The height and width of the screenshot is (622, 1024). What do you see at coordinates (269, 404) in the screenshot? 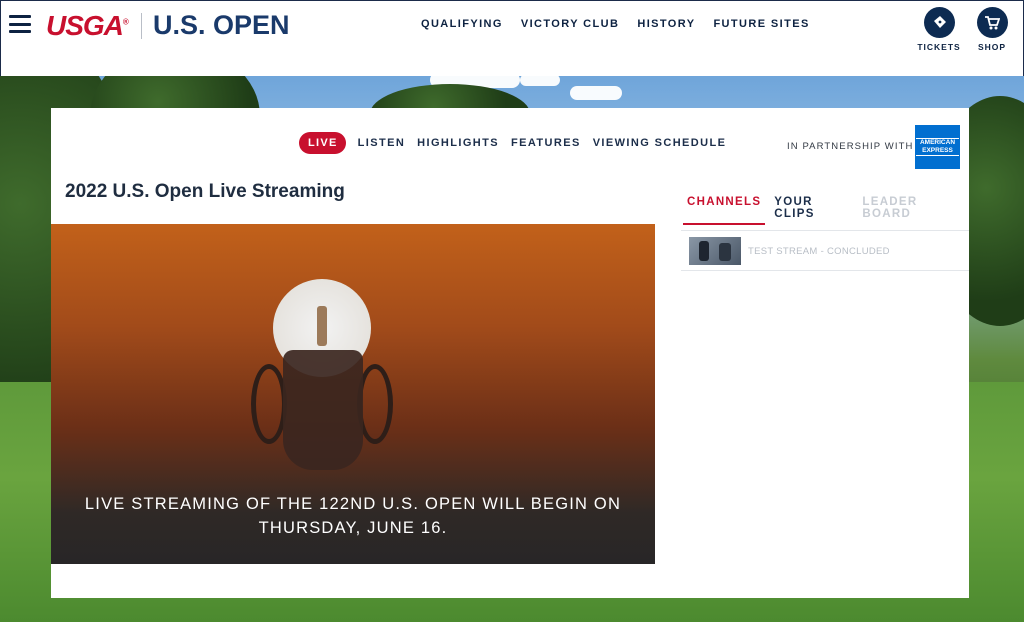
I see `trophy-handle-left` at bounding box center [269, 404].